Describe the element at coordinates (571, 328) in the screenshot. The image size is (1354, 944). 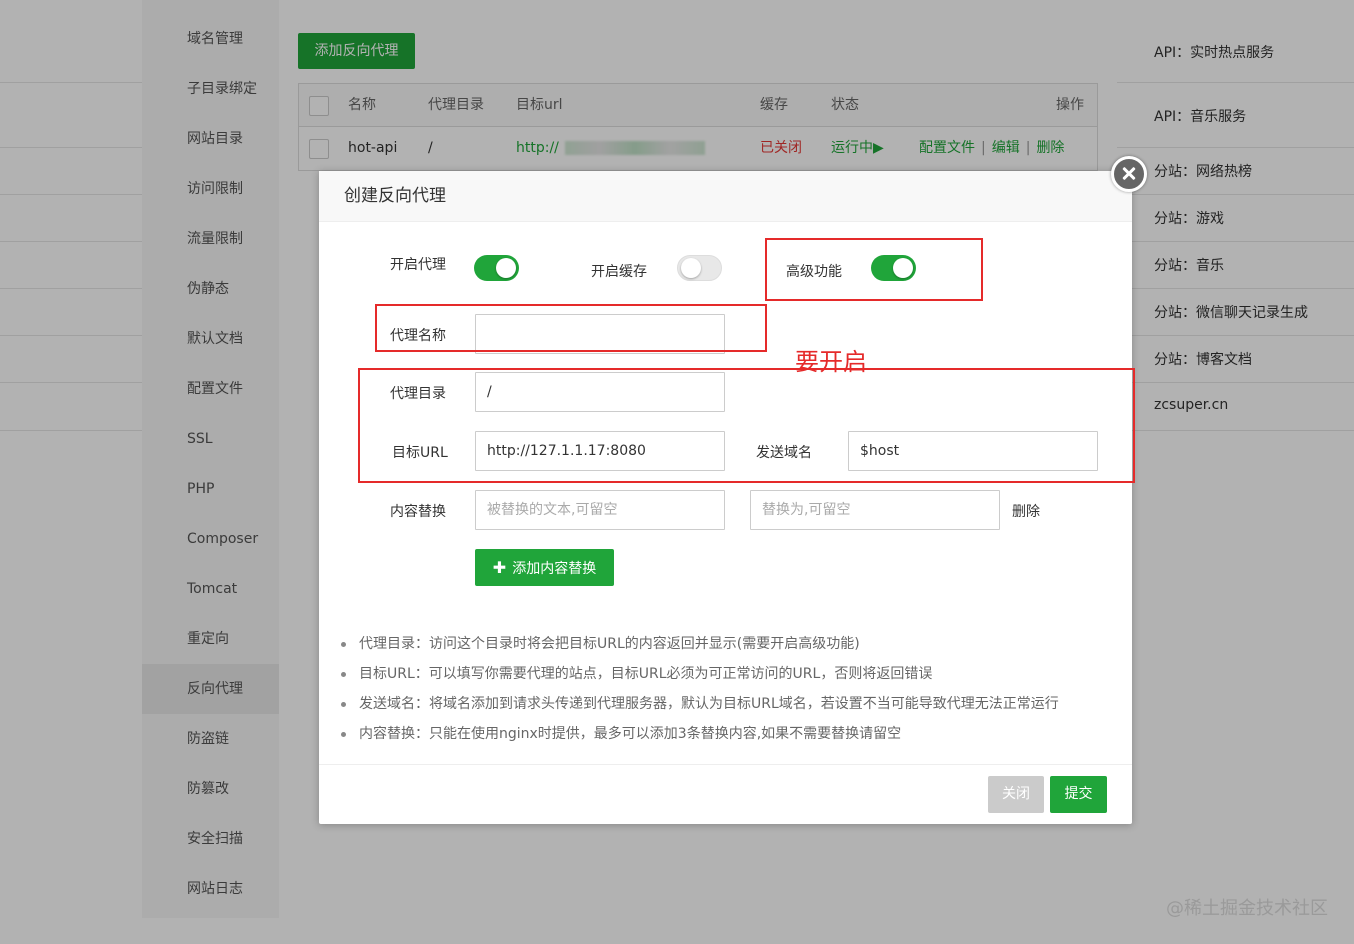
I see `annotation-box-name` at that location.